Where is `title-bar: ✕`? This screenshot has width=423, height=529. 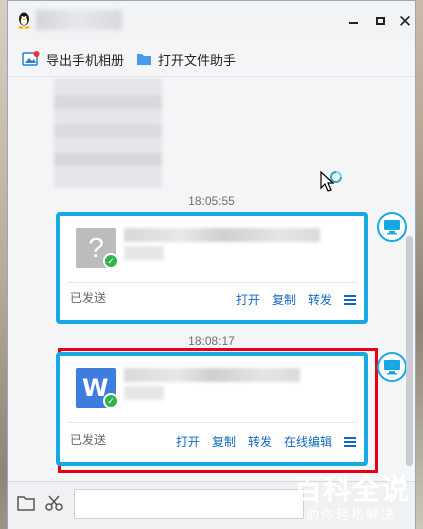 title-bar: ✕ is located at coordinates (211, 21).